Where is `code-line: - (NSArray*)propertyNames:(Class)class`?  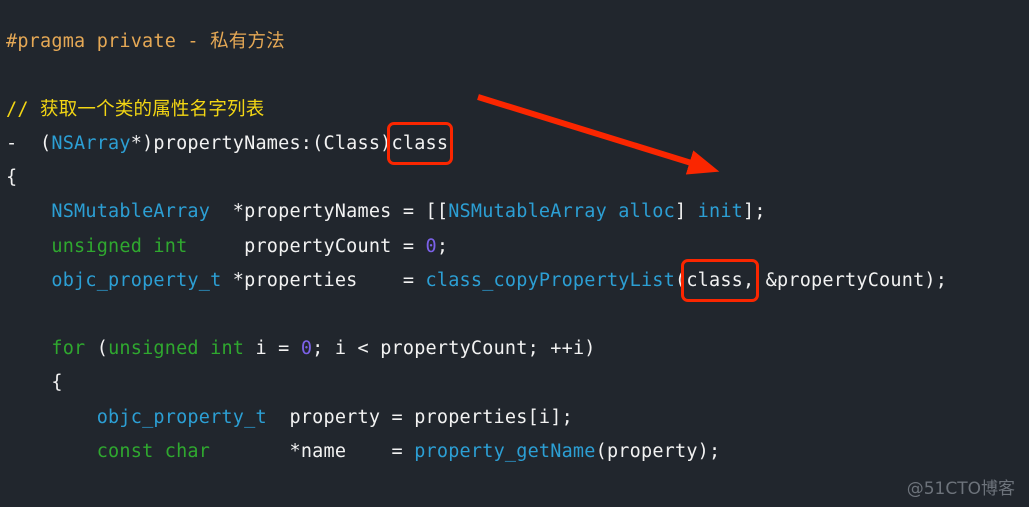 code-line: - (NSArray*)propertyNames:(Class)class is located at coordinates (517, 144).